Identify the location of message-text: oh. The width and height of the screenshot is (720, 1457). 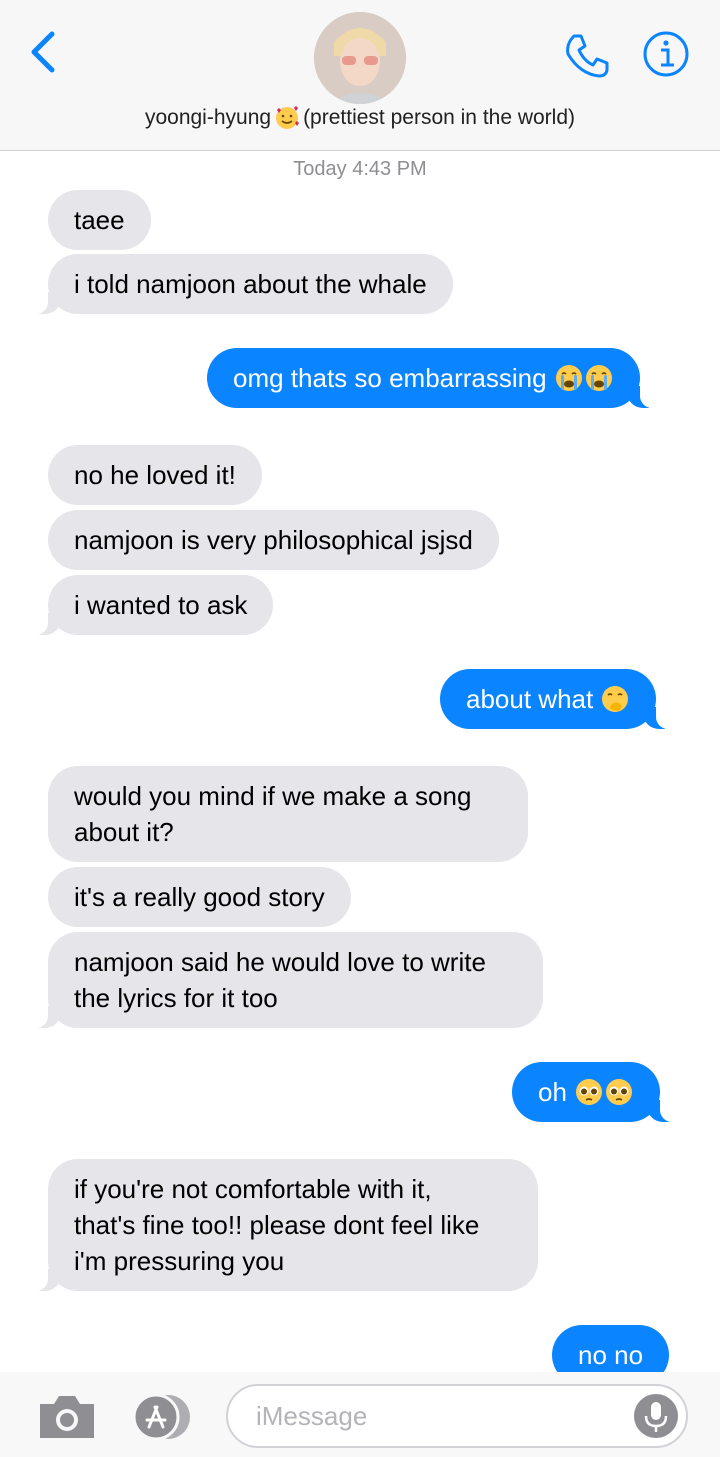
(552, 1092).